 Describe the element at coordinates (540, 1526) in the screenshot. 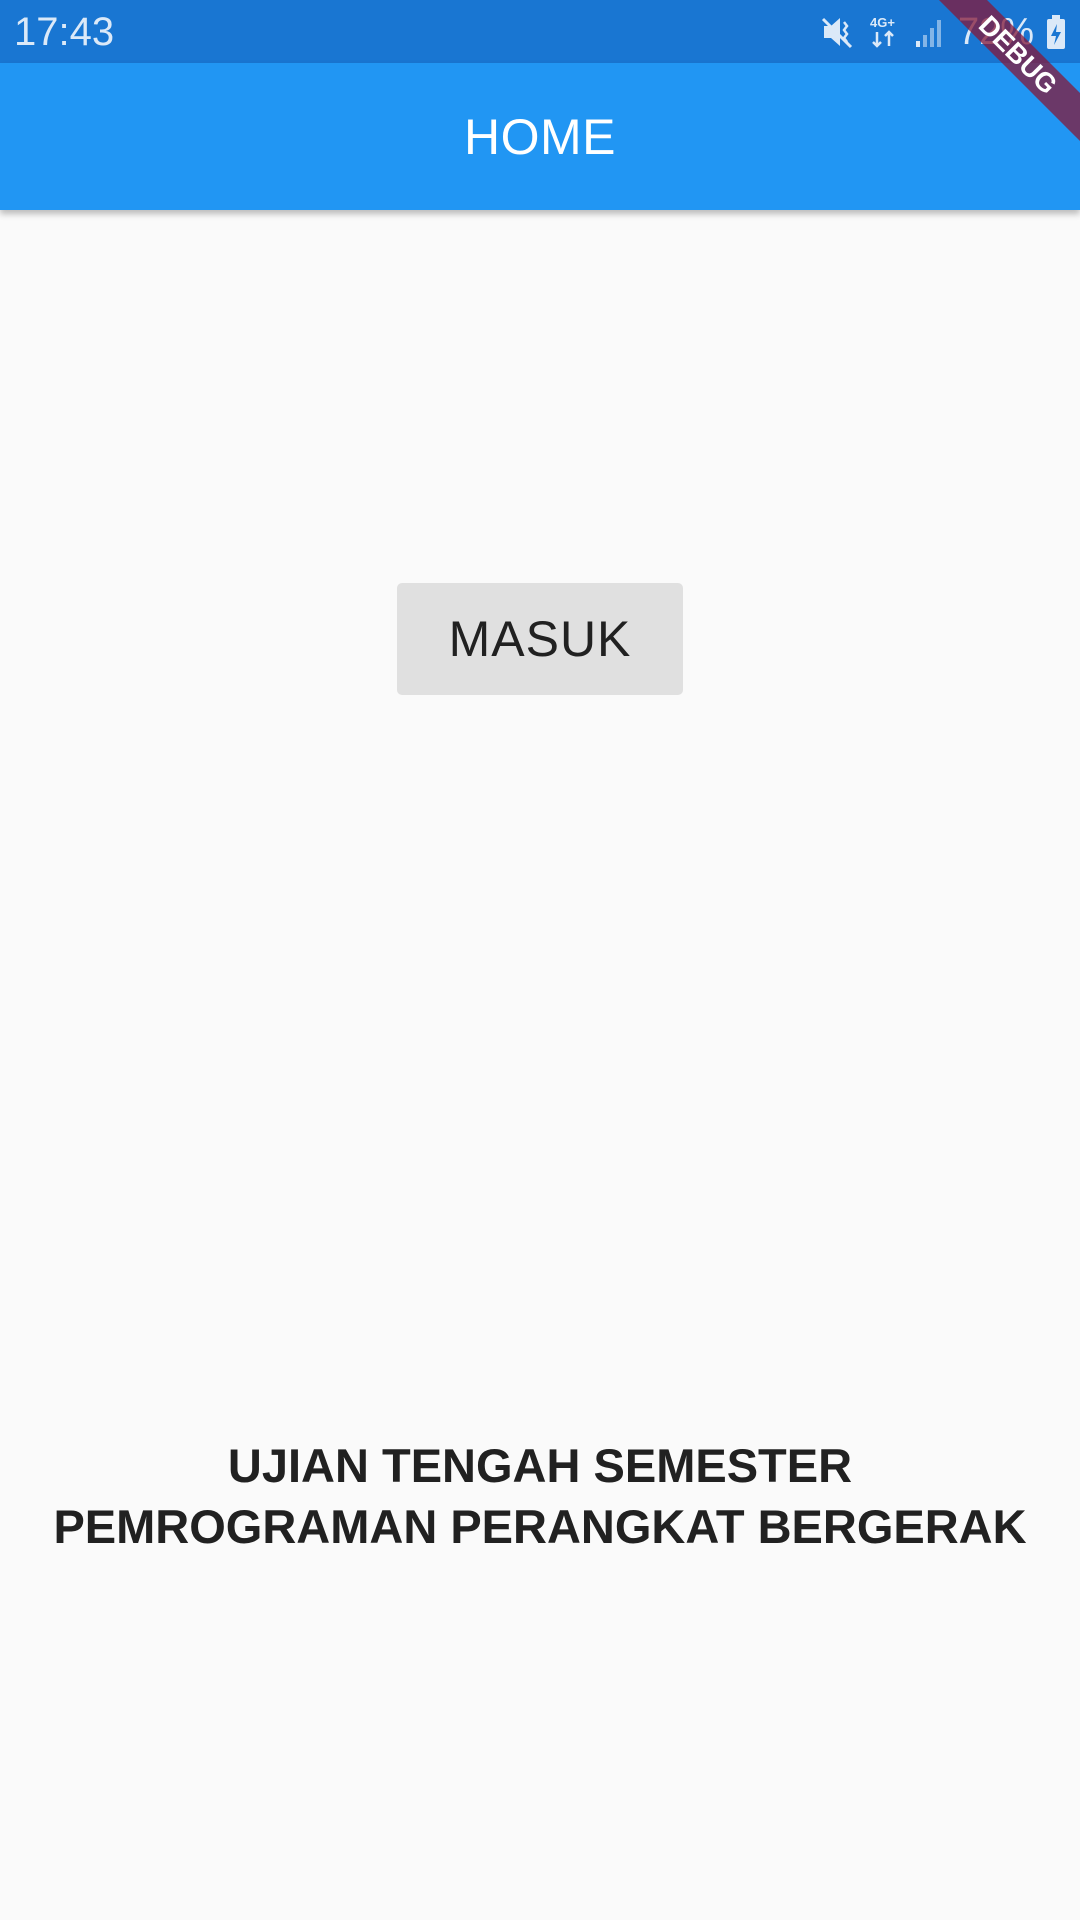

I see `exam-title-line-2: PEMROGRAMAN PERANGKAT BERGERAK` at that location.